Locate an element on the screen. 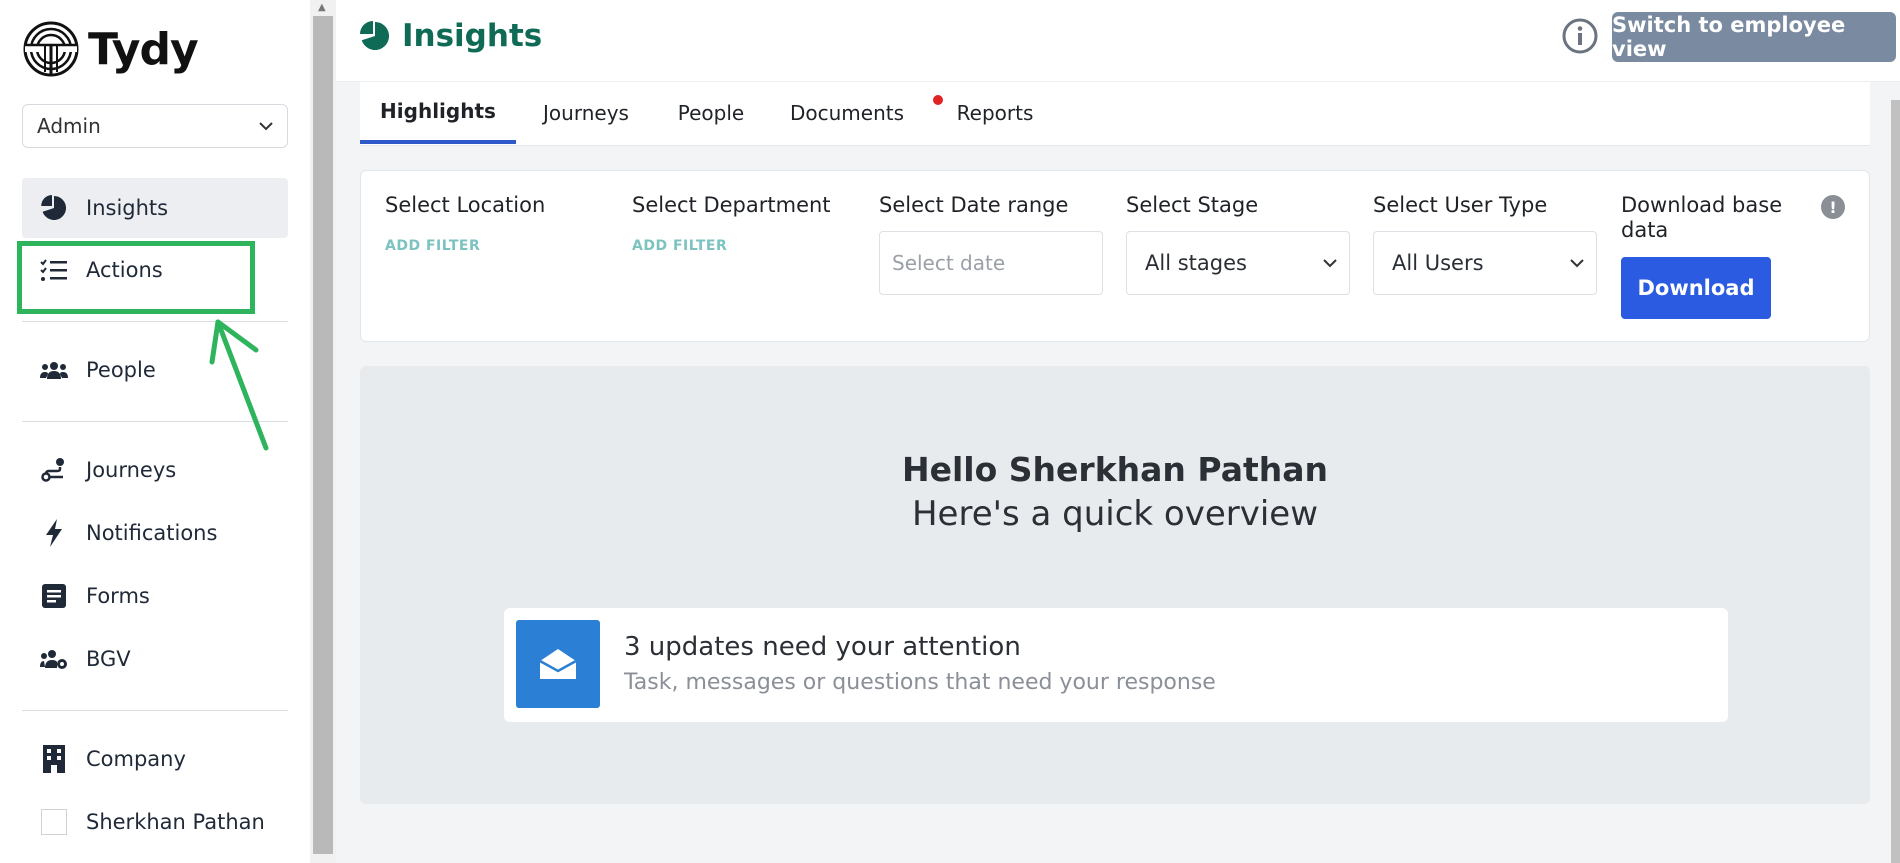  building-icon is located at coordinates (54, 759).